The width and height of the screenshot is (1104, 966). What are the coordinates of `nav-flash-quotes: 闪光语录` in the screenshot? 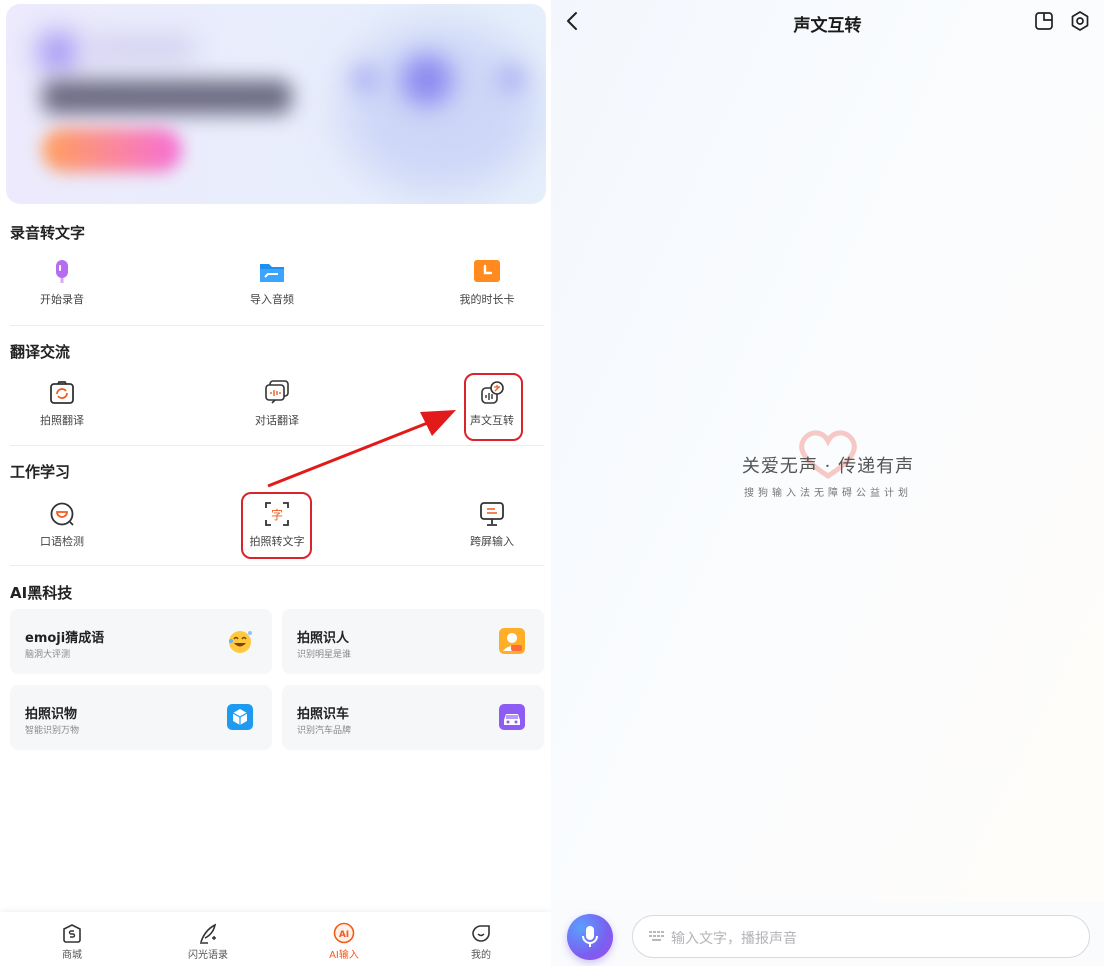 It's located at (208, 941).